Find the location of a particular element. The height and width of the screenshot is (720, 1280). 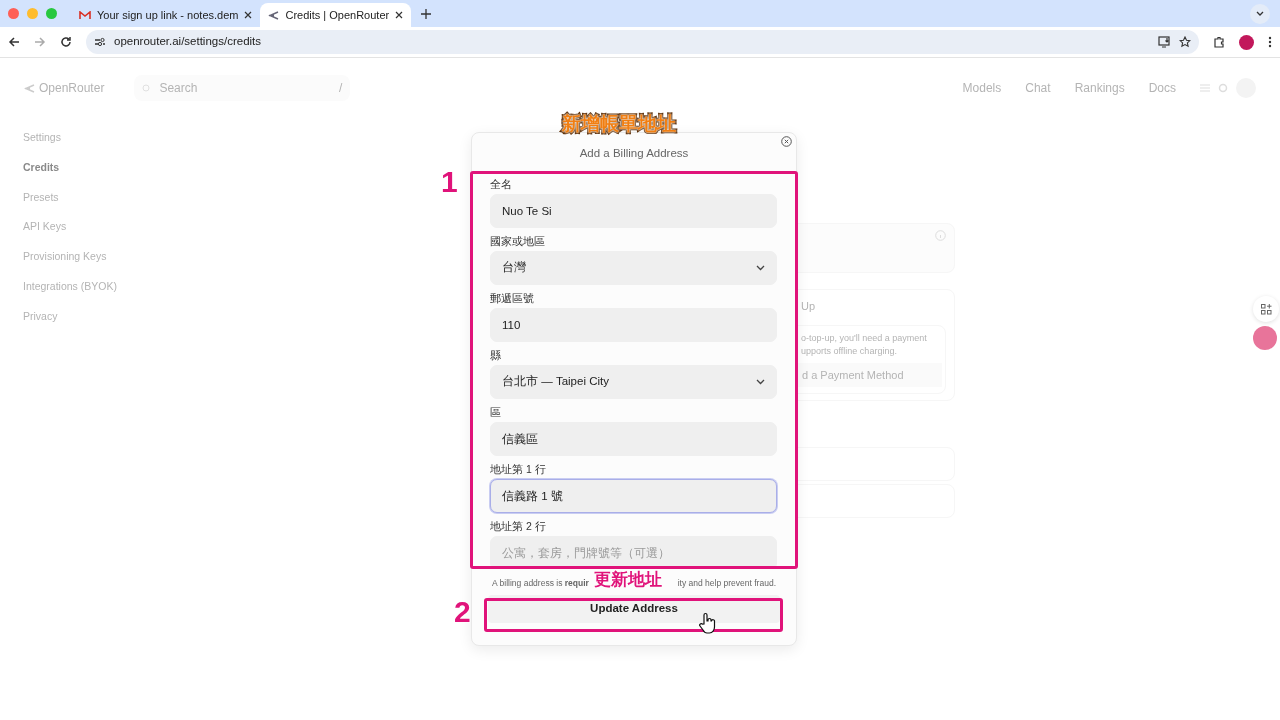

sidebar-item: Presets is located at coordinates (101, 197).